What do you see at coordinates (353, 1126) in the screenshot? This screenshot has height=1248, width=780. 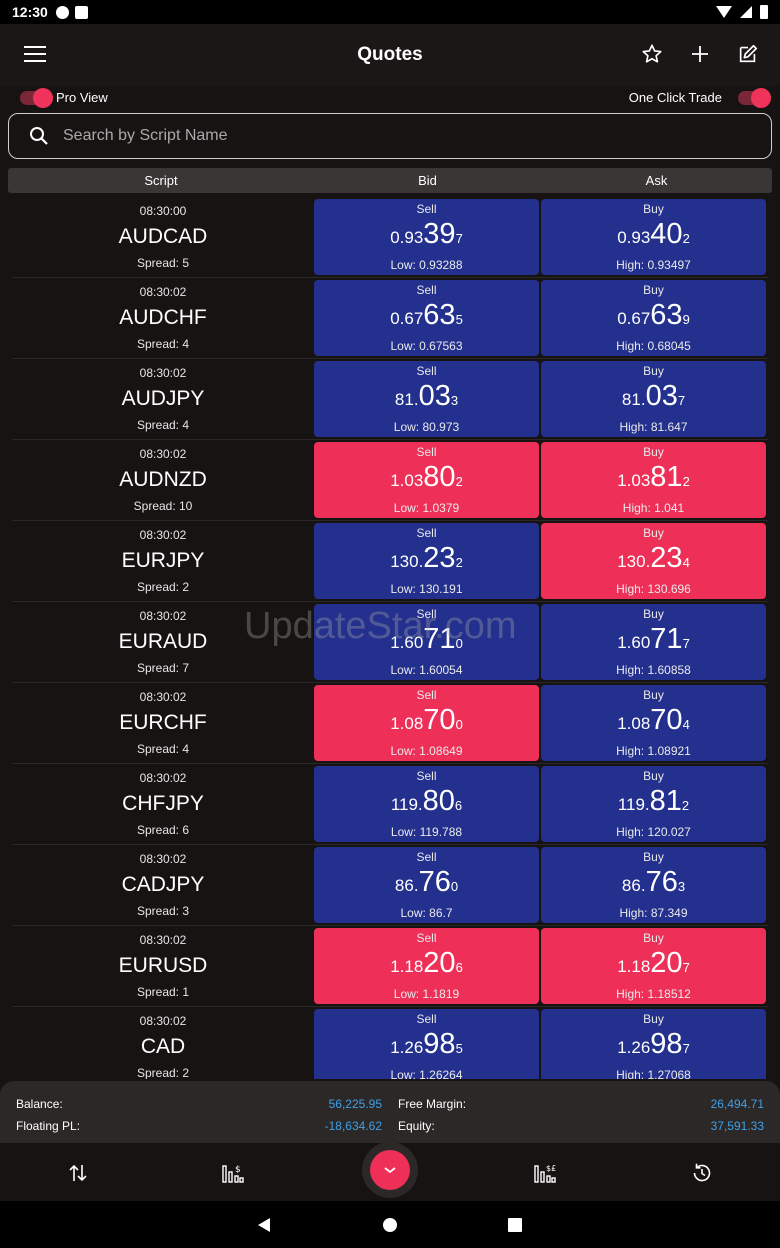 I see `floating-pl-value: -18,634.62` at bounding box center [353, 1126].